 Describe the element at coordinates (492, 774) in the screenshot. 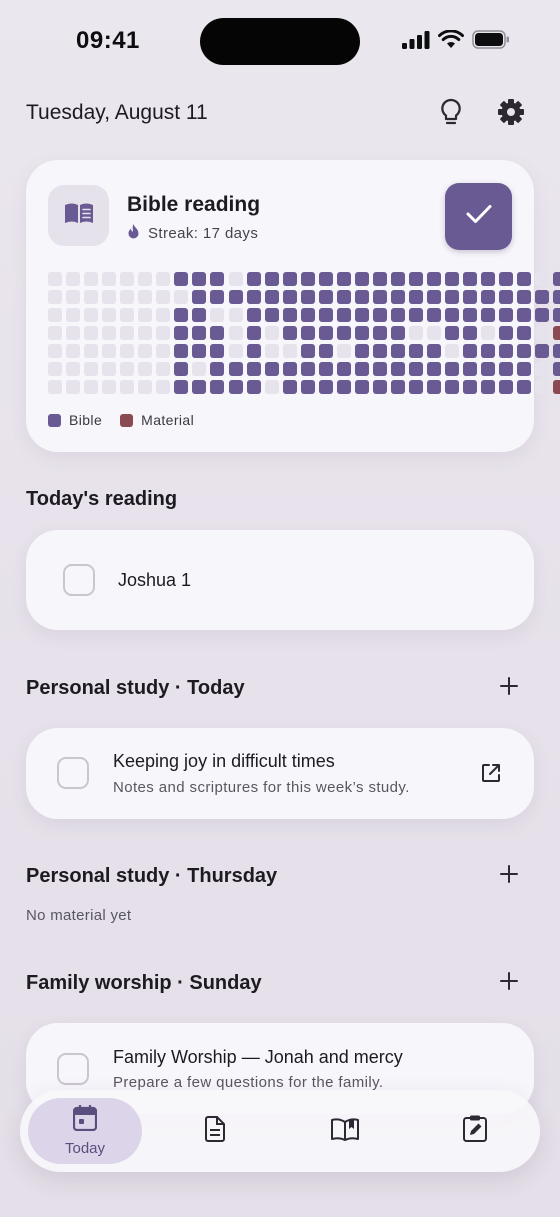

I see `open-material-button` at that location.